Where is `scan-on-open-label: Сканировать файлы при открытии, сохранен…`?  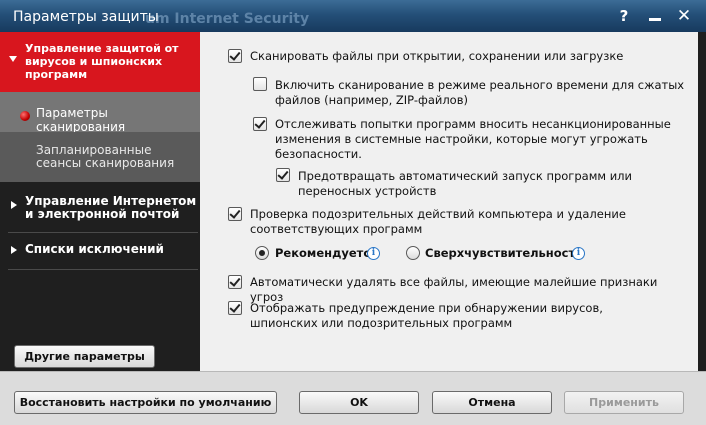 scan-on-open-label: Сканировать файлы при открытии, сохранен… is located at coordinates (437, 56).